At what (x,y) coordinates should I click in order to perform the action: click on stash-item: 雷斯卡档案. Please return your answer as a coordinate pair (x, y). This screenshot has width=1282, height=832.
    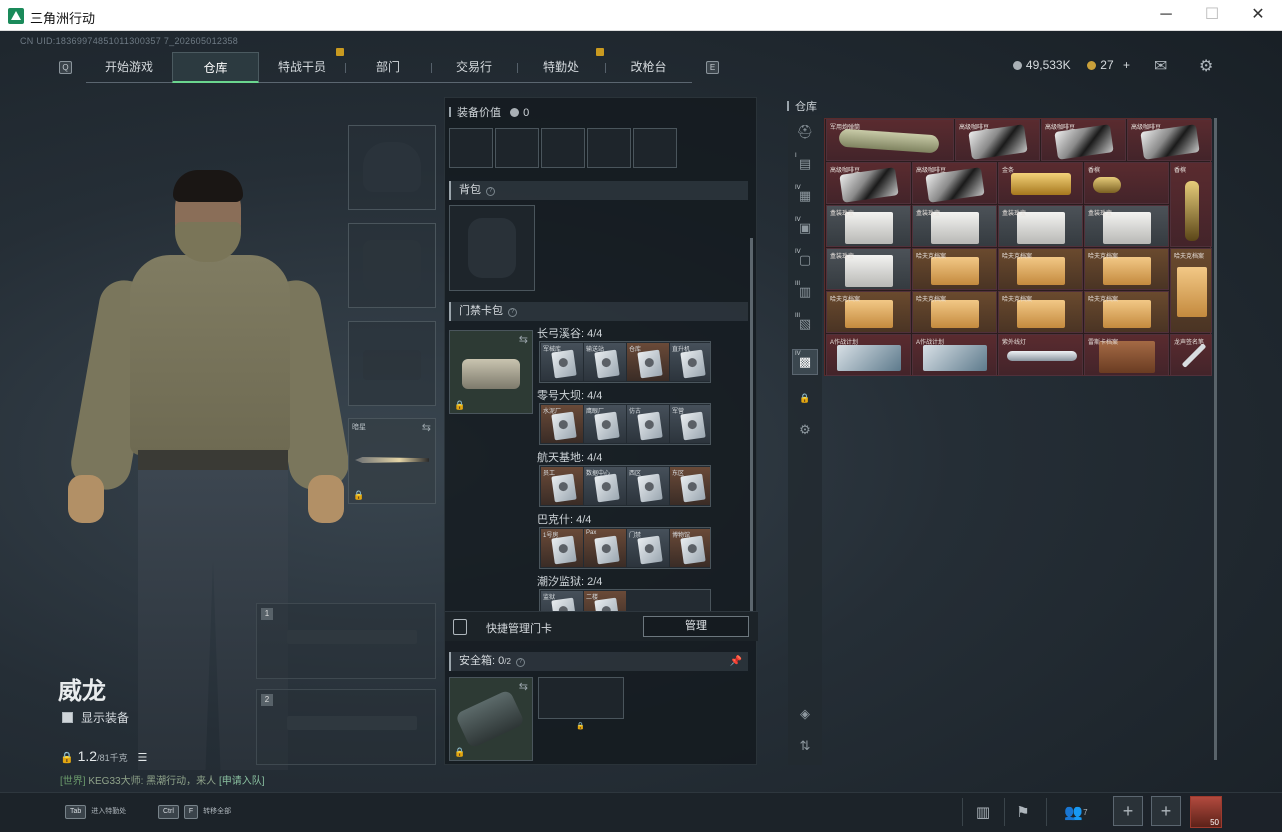
    Looking at the image, I should click on (1126, 355).